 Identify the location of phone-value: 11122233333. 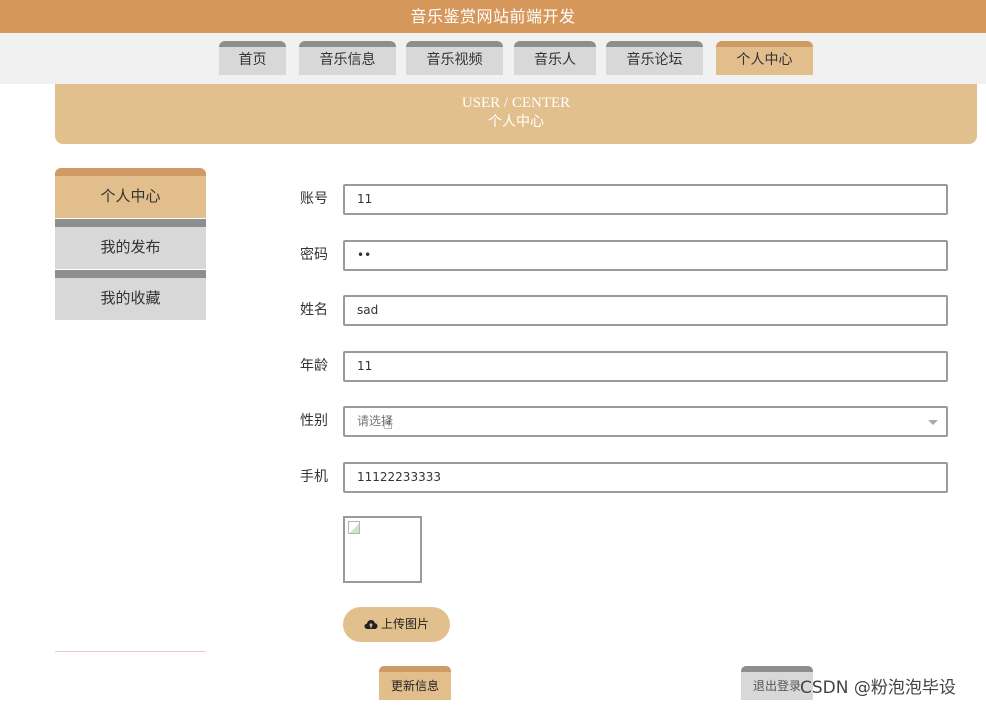
(399, 477).